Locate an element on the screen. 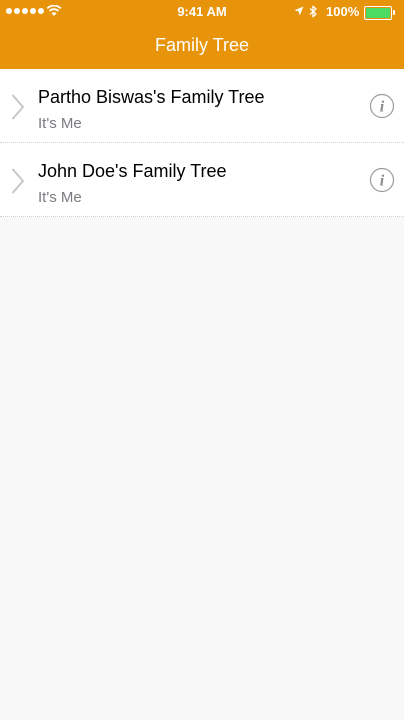 The image size is (404, 720). location-arrow-icon is located at coordinates (299, 11).